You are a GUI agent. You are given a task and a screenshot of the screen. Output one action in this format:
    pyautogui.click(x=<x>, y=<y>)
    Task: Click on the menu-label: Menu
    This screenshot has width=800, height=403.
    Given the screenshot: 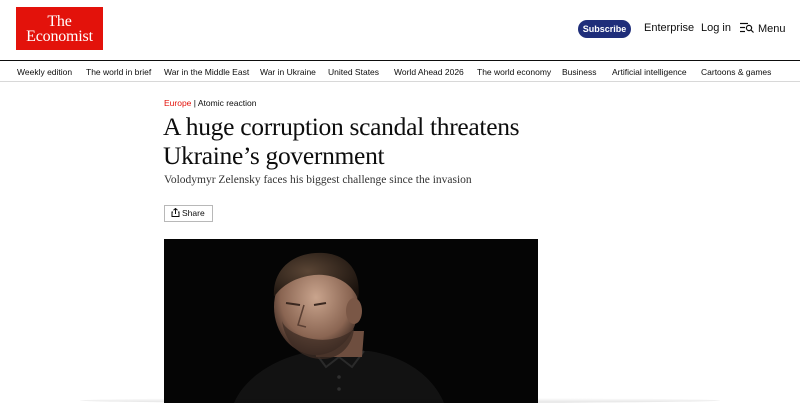 What is the action you would take?
    pyautogui.click(x=772, y=29)
    